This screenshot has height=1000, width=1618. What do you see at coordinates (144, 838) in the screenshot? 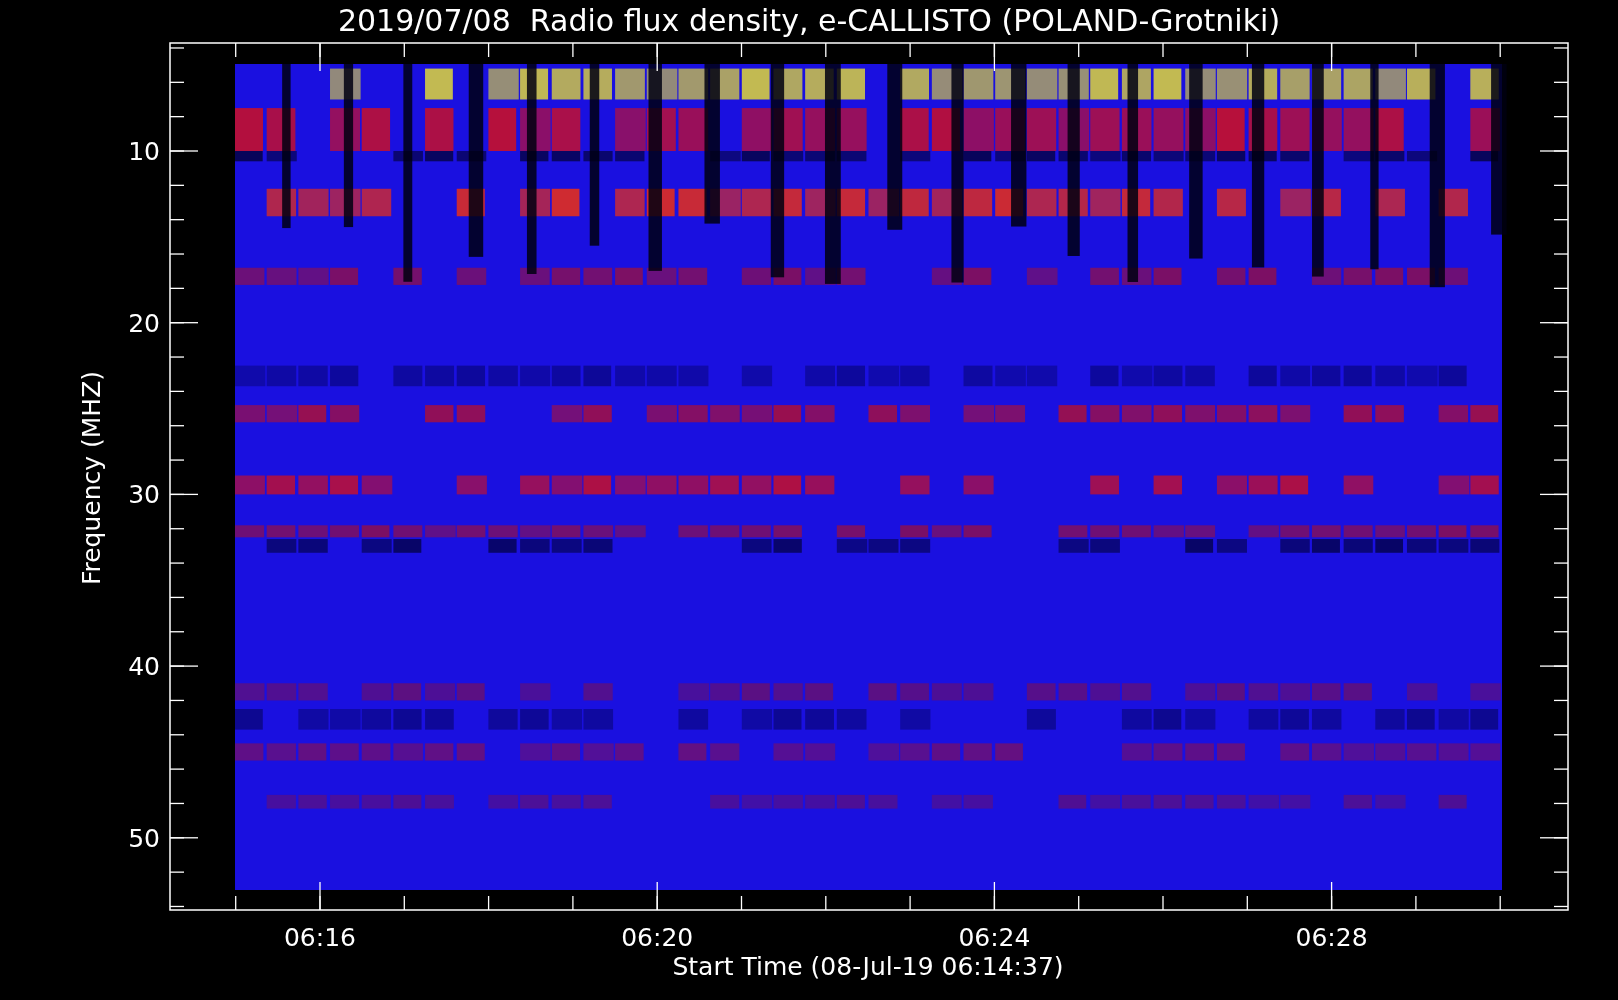
I see `y-tick-label: 50` at bounding box center [144, 838].